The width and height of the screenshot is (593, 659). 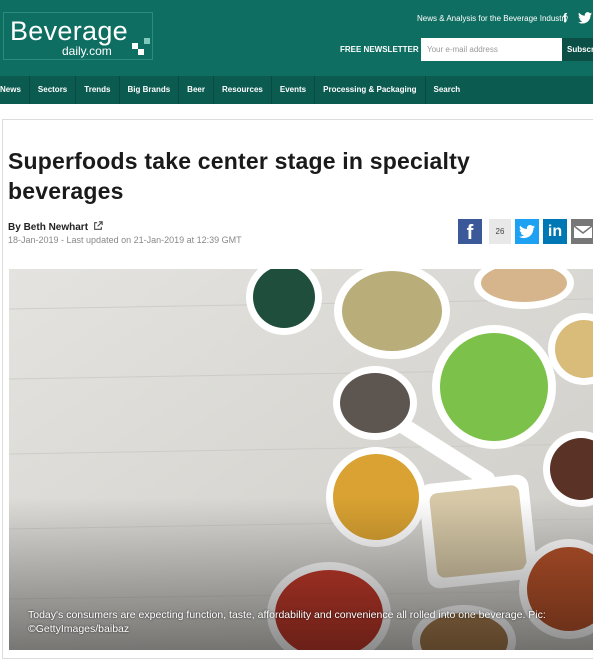 What do you see at coordinates (53, 90) in the screenshot?
I see `nav-item-sectors: Sectors` at bounding box center [53, 90].